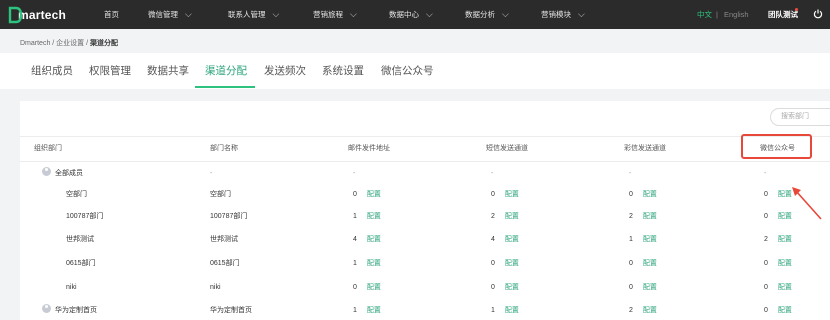 The image size is (830, 320). Describe the element at coordinates (285, 71) in the screenshot. I see `tab-send-frequency: 发送频次` at that location.